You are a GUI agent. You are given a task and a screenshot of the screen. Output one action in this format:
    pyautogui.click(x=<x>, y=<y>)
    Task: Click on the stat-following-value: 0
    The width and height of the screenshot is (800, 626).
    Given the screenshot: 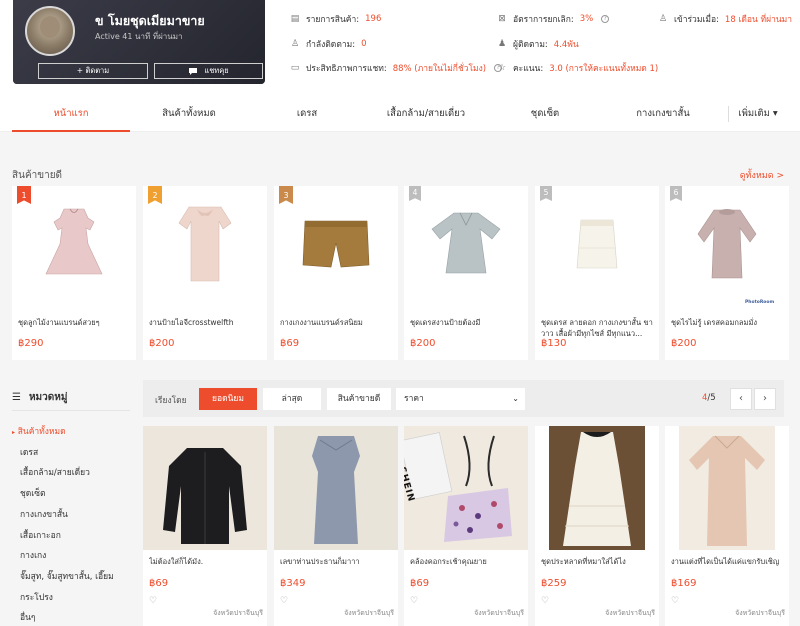 What is the action you would take?
    pyautogui.click(x=364, y=44)
    